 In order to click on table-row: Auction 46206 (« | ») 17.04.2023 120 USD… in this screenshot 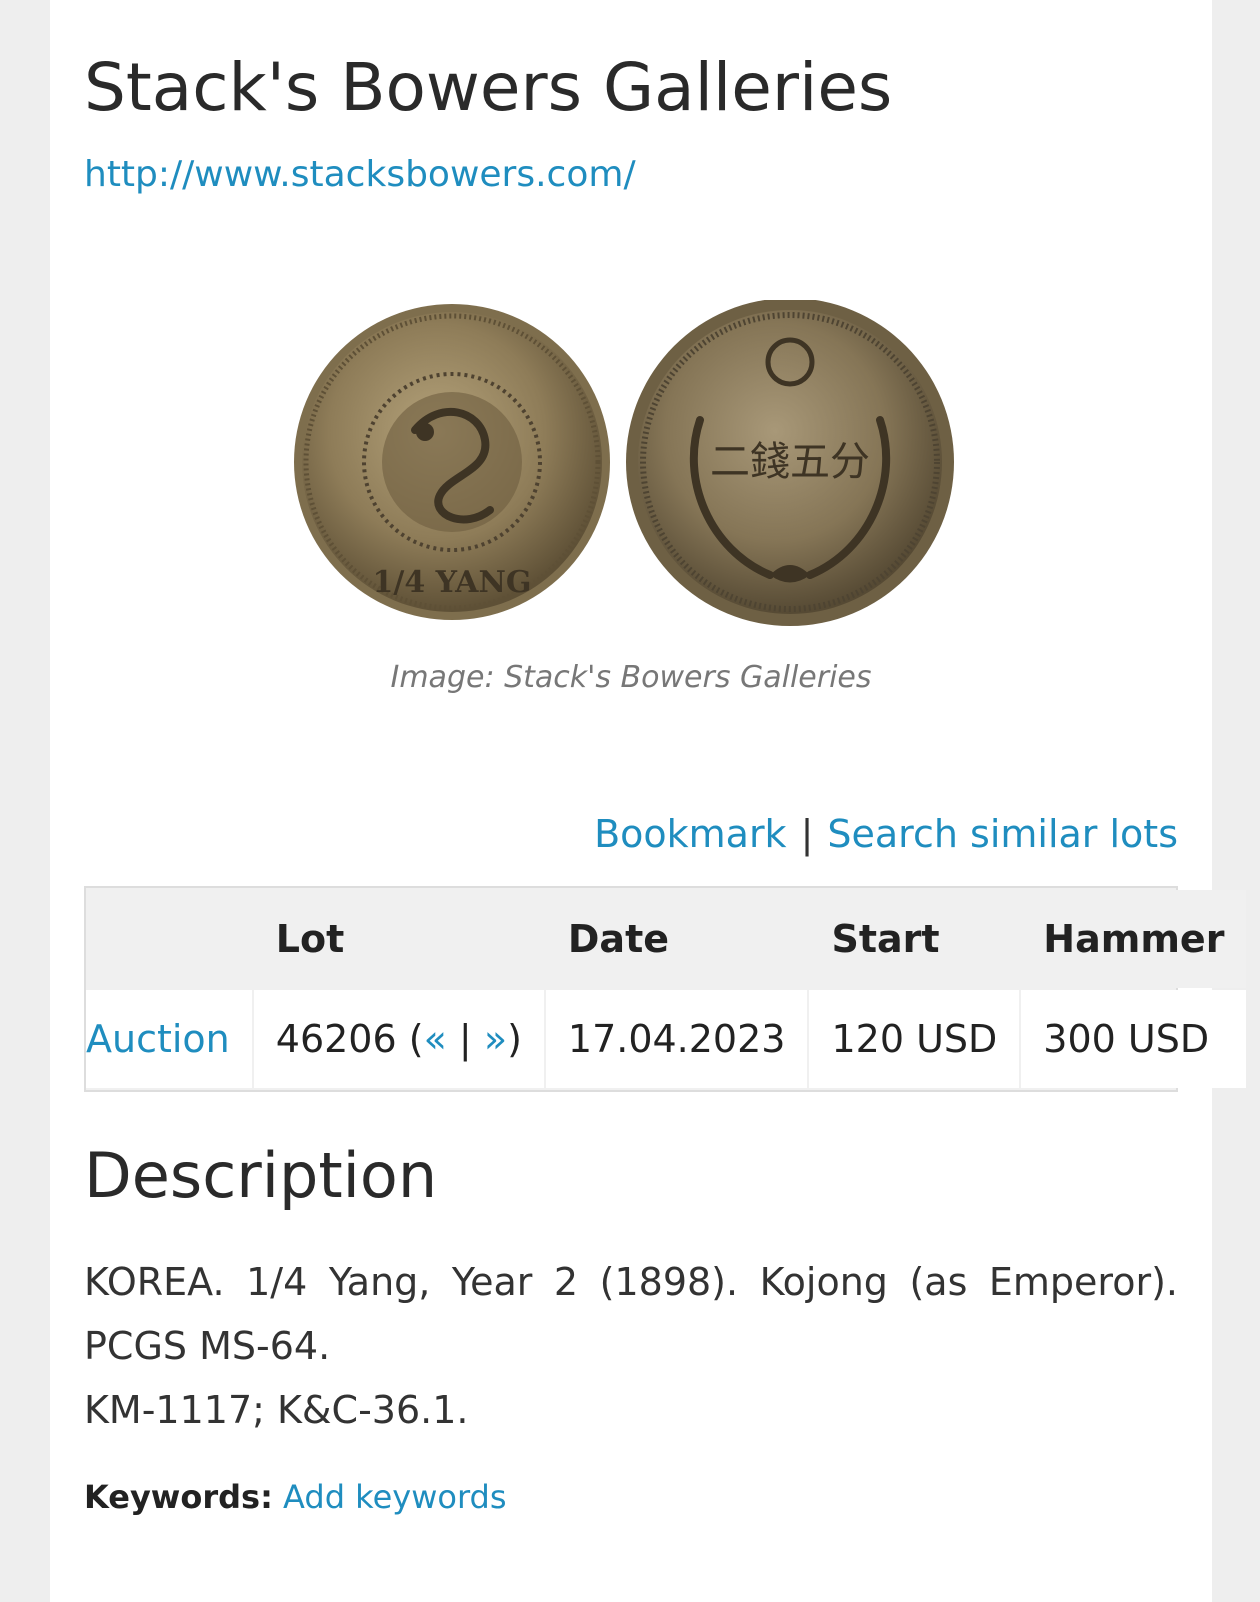, I will do `click(666, 1039)`.